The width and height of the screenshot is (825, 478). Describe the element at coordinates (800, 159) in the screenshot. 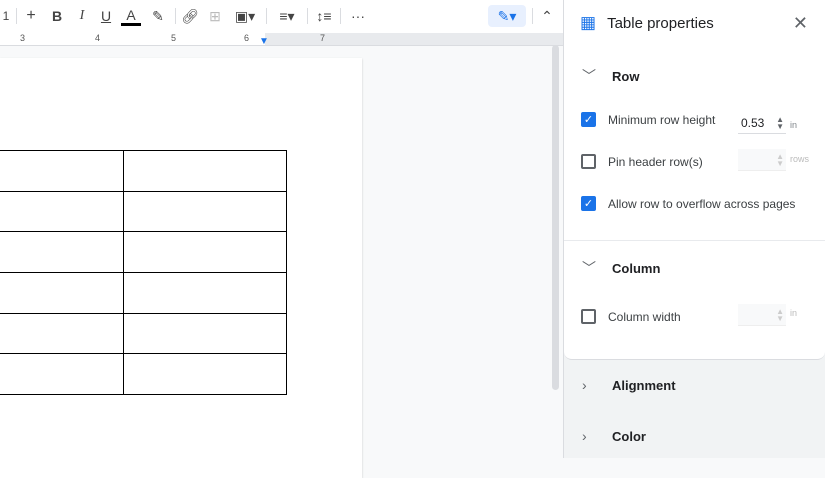

I see `unit-label: rows` at that location.